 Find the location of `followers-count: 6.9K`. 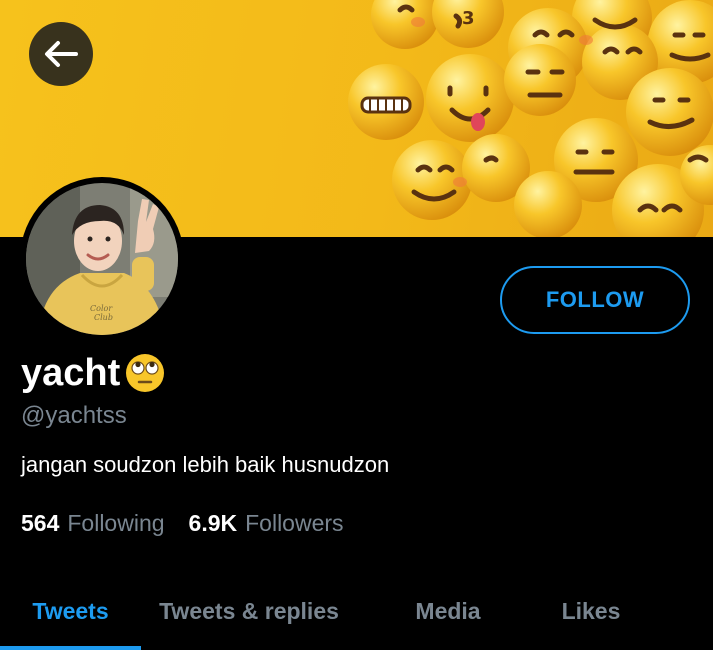

followers-count: 6.9K is located at coordinates (213, 523).